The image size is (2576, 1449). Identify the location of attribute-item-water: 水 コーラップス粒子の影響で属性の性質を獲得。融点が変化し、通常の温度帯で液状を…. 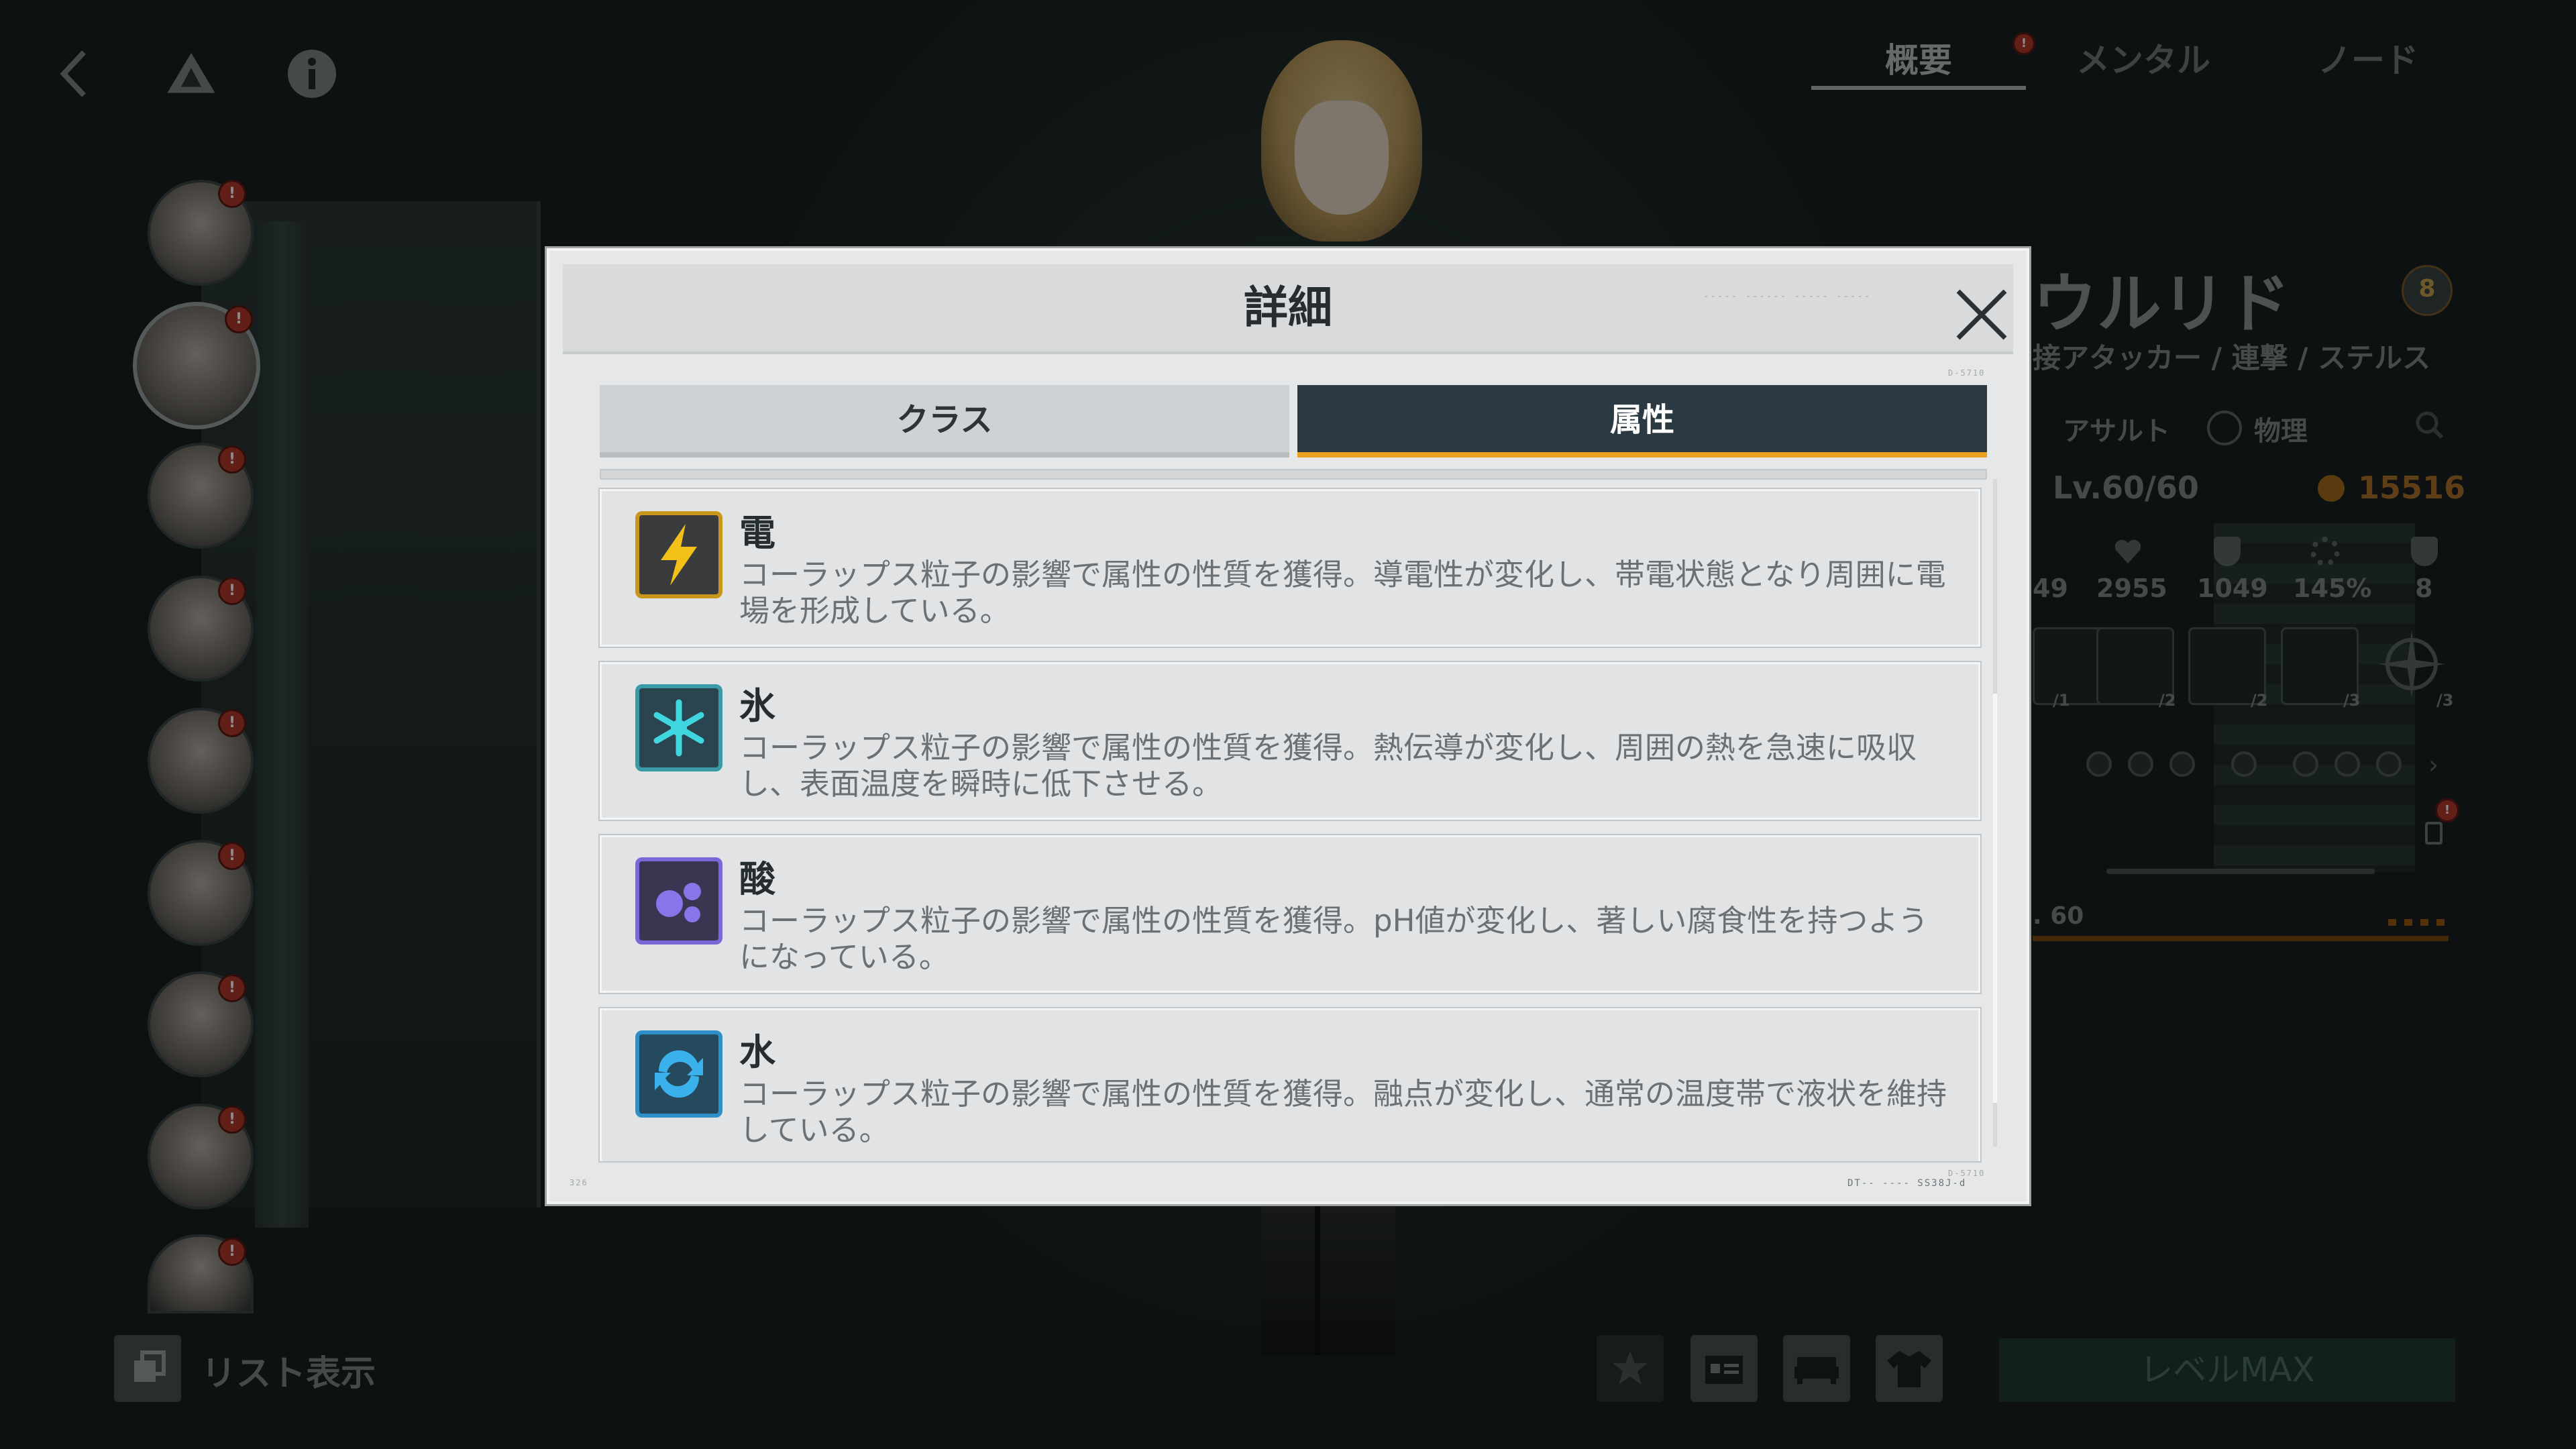
(1290, 1084).